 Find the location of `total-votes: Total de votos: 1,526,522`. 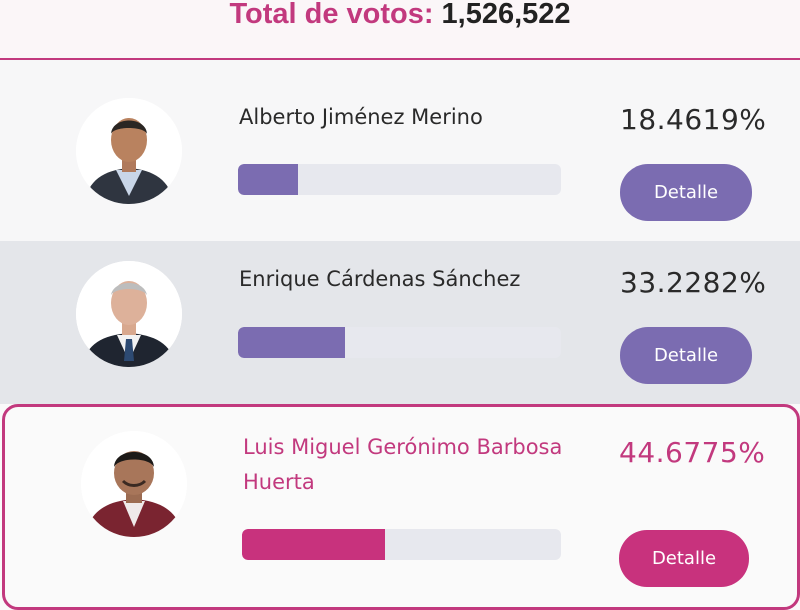

total-votes: Total de votos: 1,526,522 is located at coordinates (400, 15).